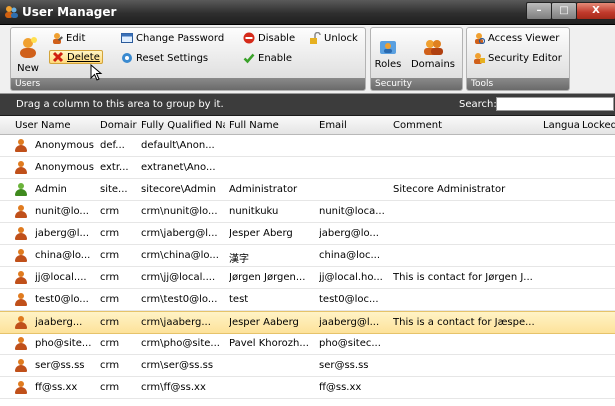 The image size is (615, 406). What do you see at coordinates (518, 84) in the screenshot?
I see `tools-group-label: Tools` at bounding box center [518, 84].